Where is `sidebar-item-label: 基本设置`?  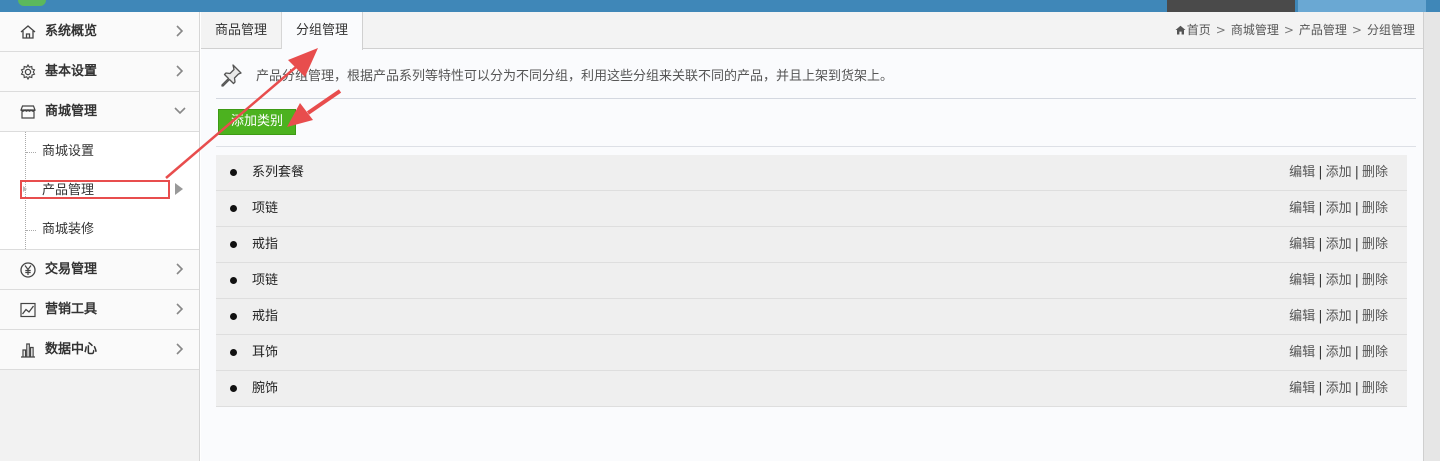
sidebar-item-label: 基本设置 is located at coordinates (71, 71).